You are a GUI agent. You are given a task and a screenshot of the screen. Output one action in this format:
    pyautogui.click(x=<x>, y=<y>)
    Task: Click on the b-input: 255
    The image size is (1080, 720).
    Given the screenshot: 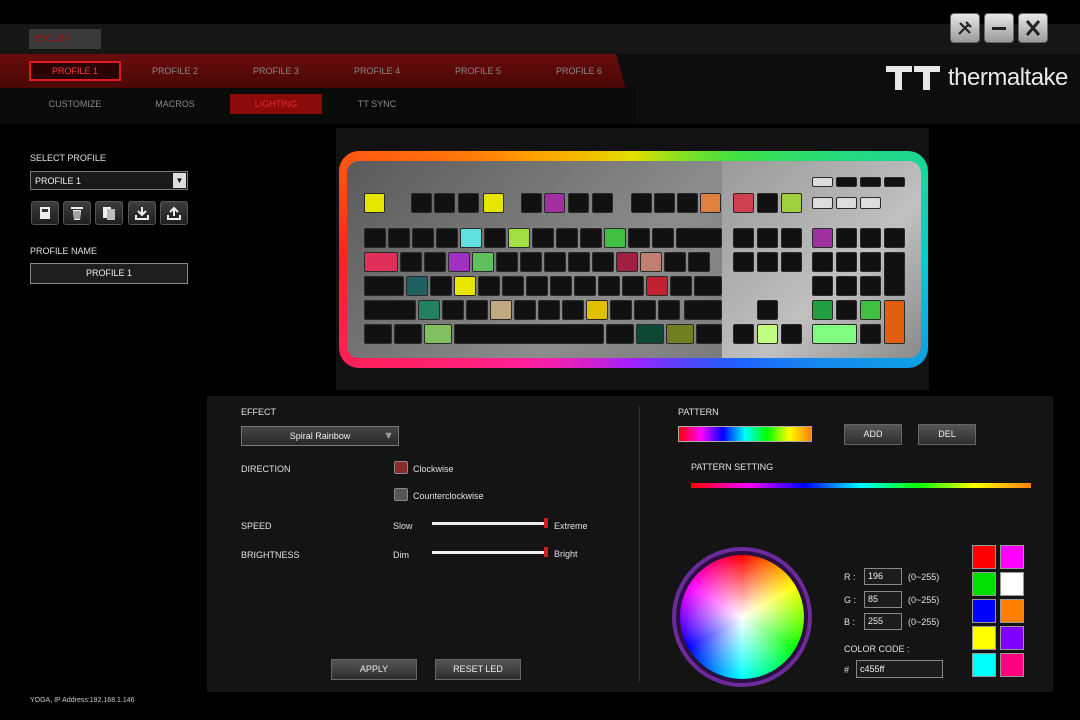 What is the action you would take?
    pyautogui.click(x=883, y=621)
    